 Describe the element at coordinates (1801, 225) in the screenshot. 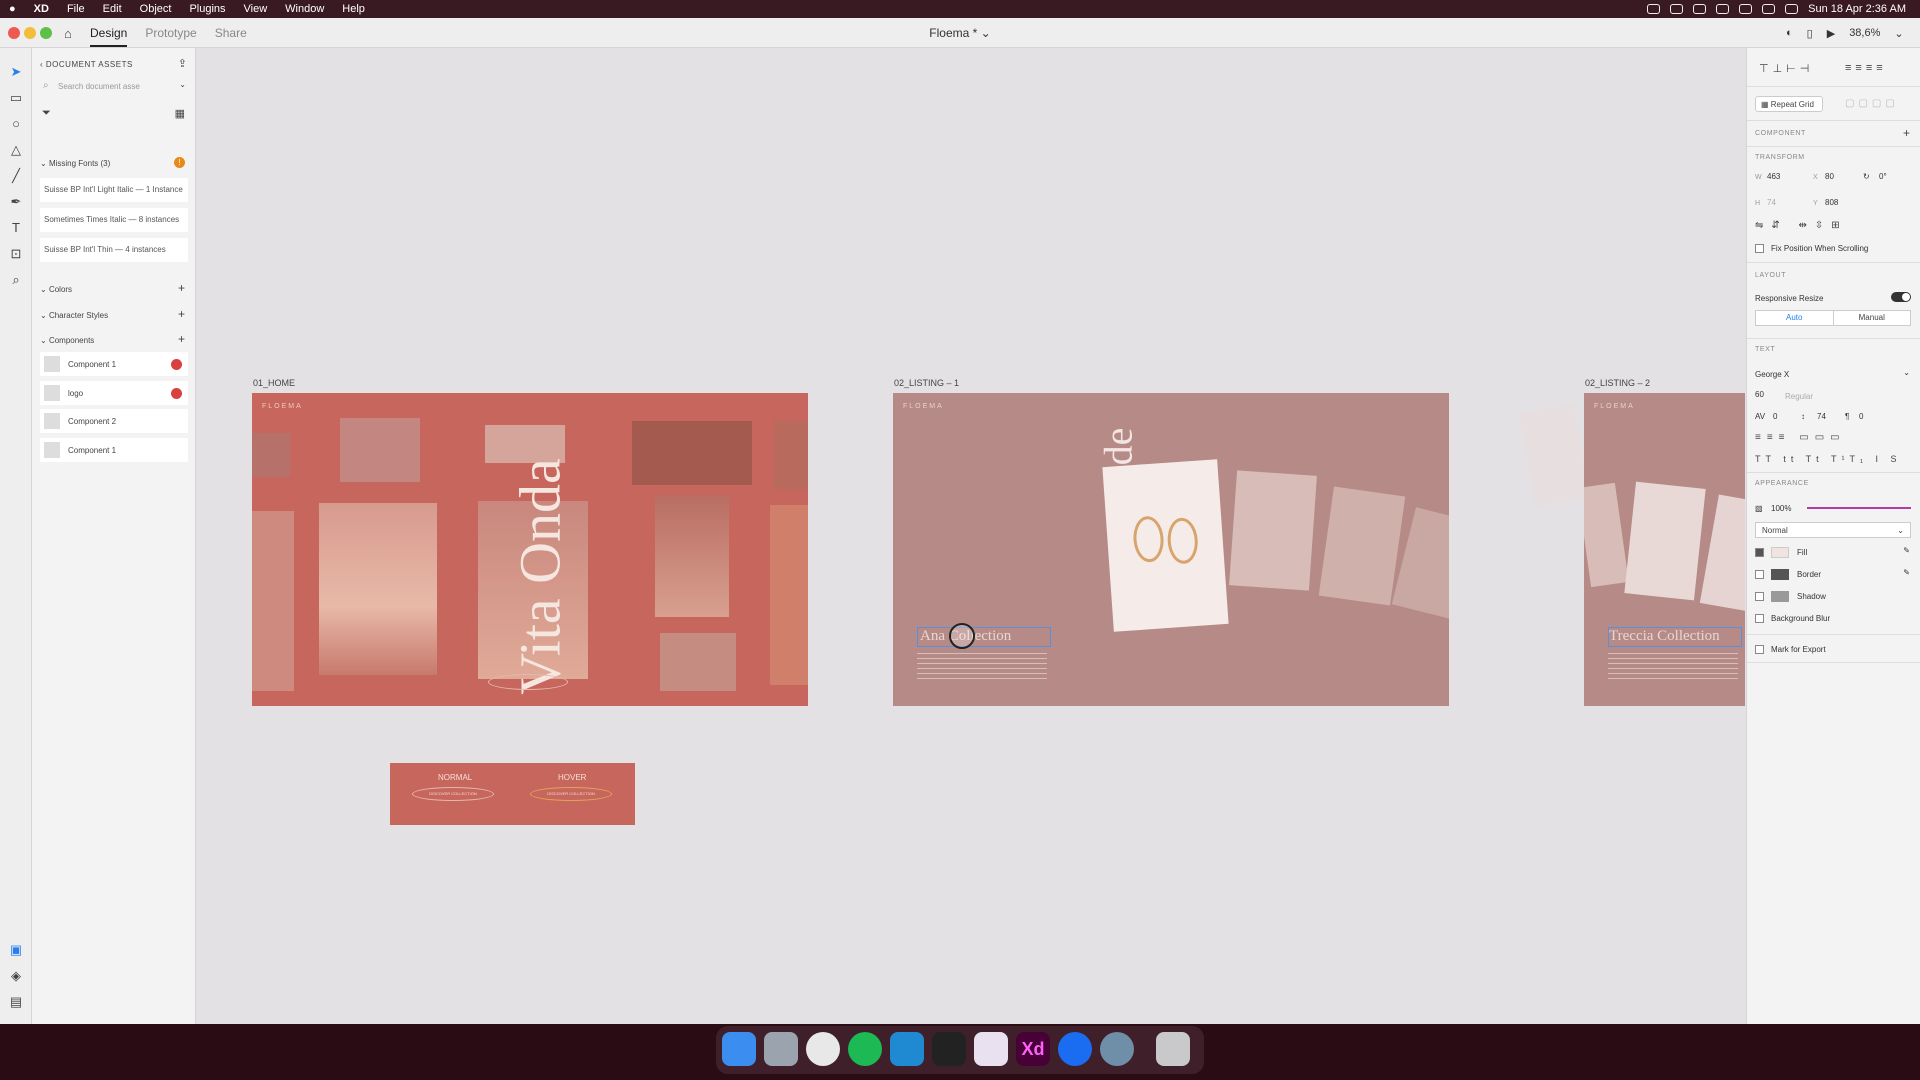

I see `flip-tools: ⇋⇵ ⇹⇳⊞` at that location.